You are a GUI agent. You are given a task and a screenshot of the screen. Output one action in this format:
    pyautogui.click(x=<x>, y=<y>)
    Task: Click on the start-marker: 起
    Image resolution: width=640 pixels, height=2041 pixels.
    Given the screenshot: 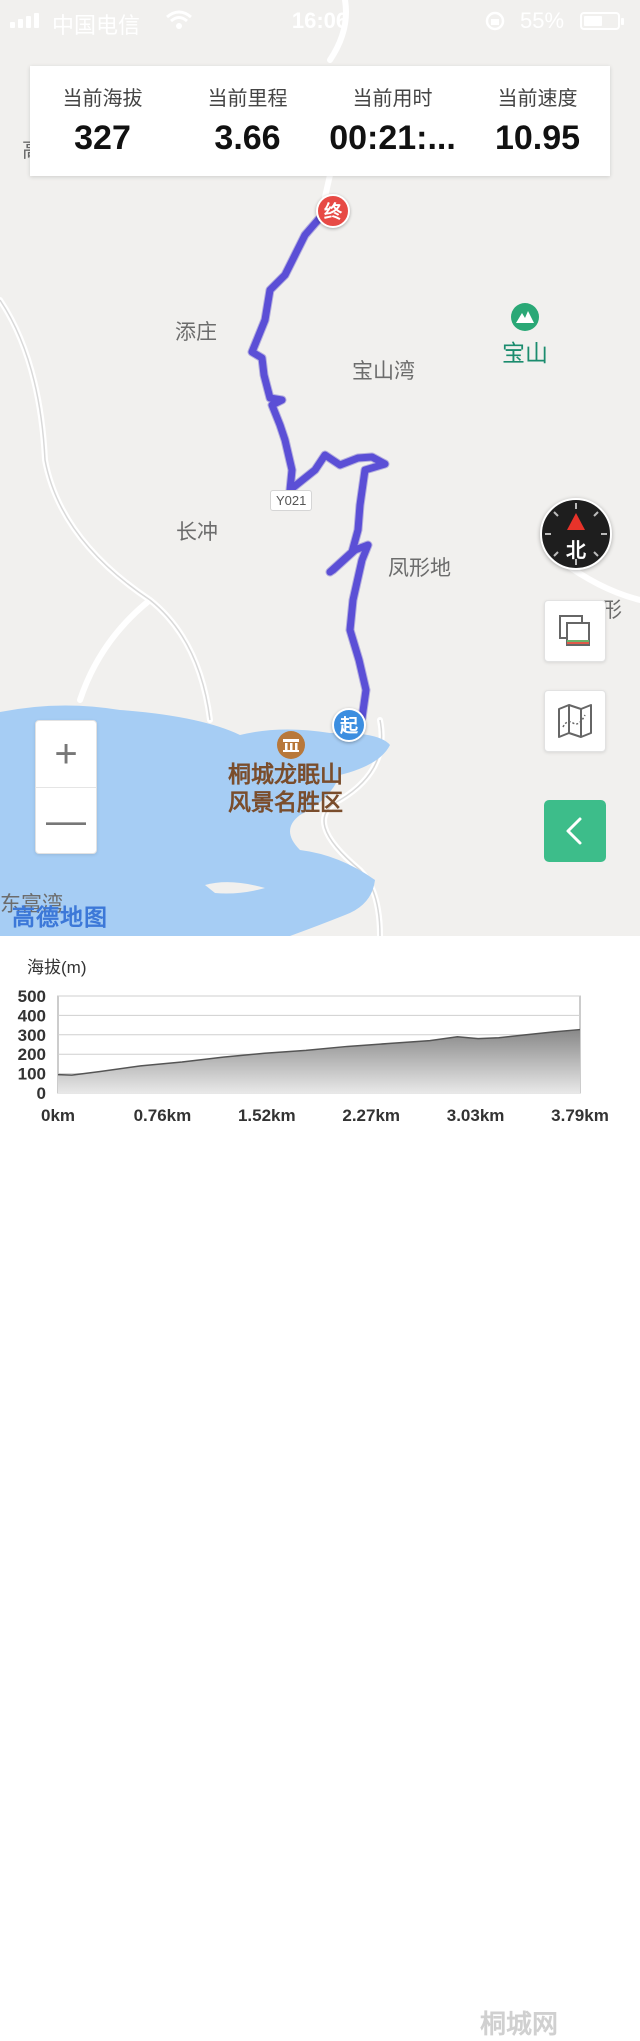 What is the action you would take?
    pyautogui.click(x=349, y=725)
    